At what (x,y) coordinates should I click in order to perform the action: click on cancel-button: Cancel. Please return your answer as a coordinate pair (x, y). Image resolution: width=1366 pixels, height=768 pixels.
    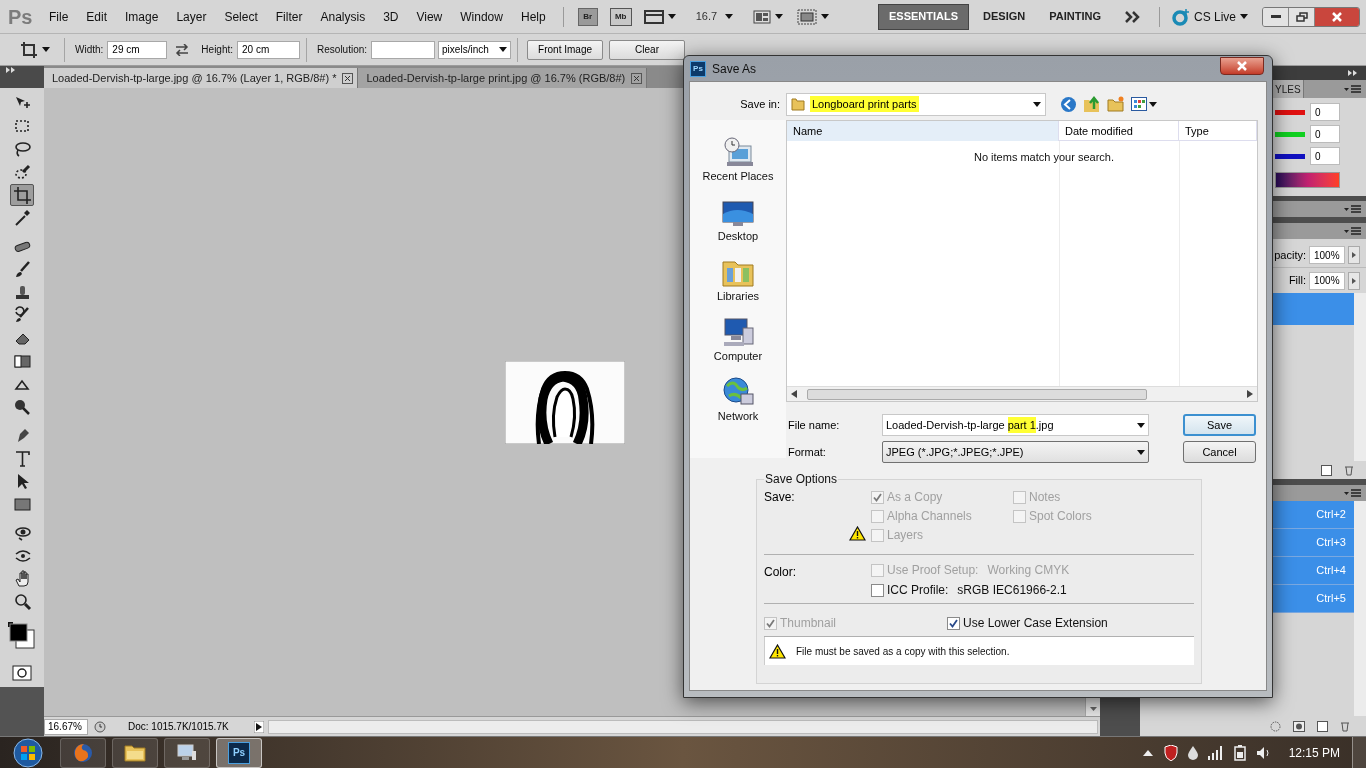
    Looking at the image, I should click on (1219, 452).